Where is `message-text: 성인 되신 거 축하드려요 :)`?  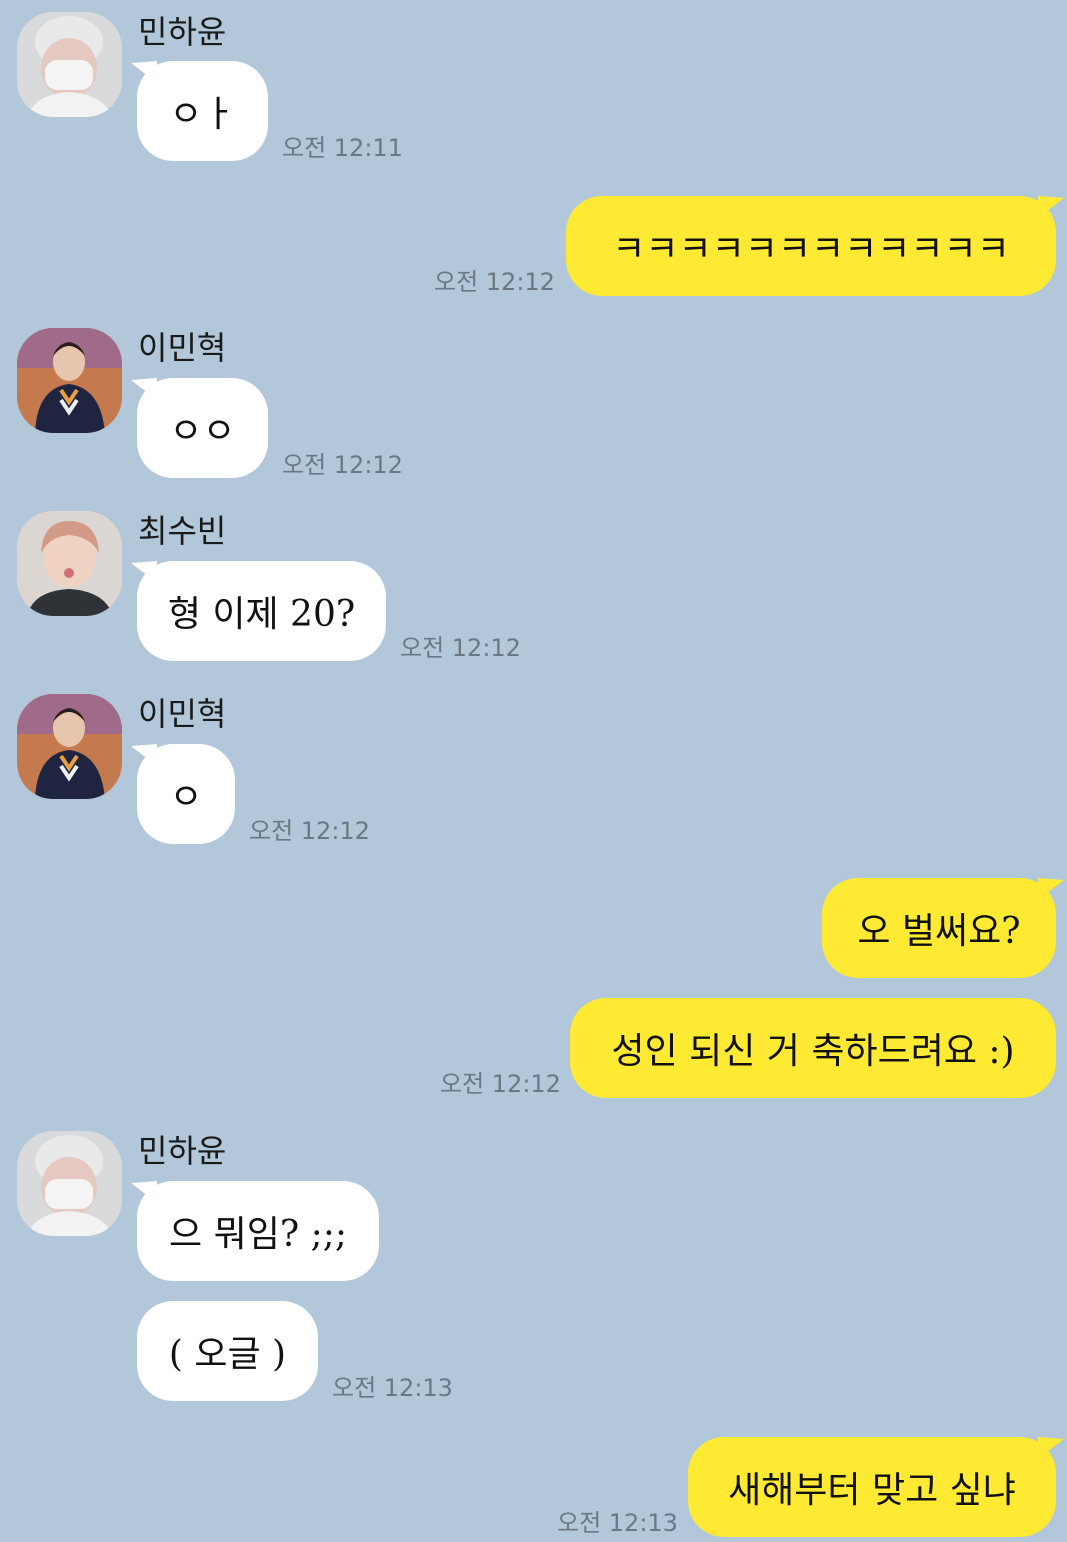
message-text: 성인 되신 거 축하드려요 :) is located at coordinates (813, 1051).